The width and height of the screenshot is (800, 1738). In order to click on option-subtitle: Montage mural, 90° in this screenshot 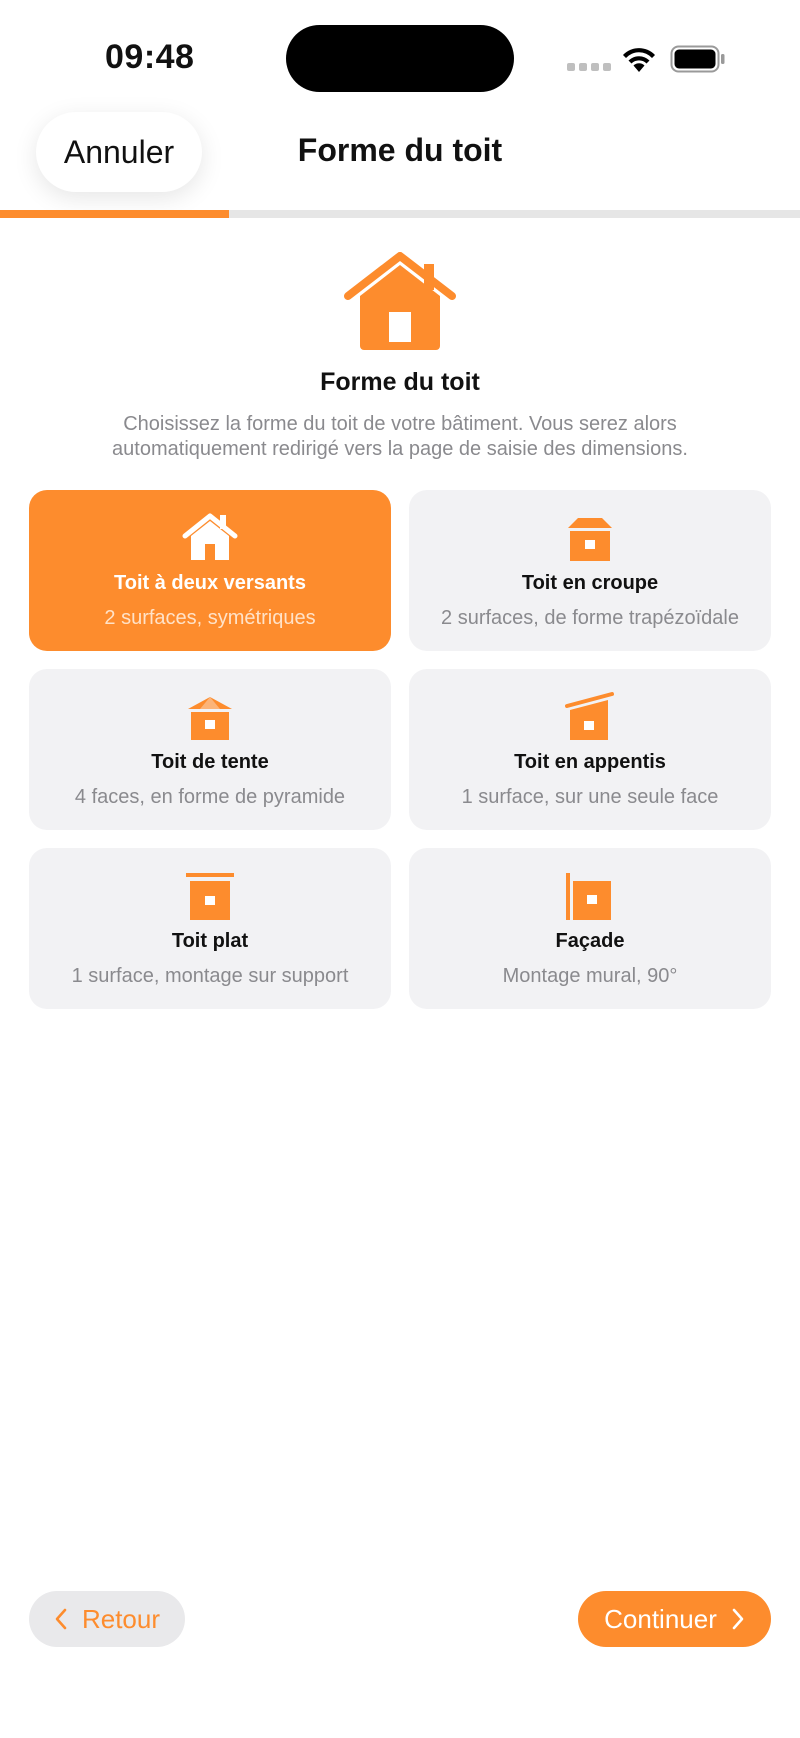, I will do `click(590, 976)`.